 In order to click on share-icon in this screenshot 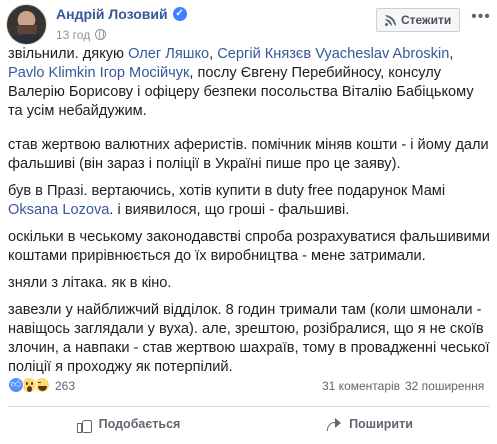, I will do `click(334, 424)`.